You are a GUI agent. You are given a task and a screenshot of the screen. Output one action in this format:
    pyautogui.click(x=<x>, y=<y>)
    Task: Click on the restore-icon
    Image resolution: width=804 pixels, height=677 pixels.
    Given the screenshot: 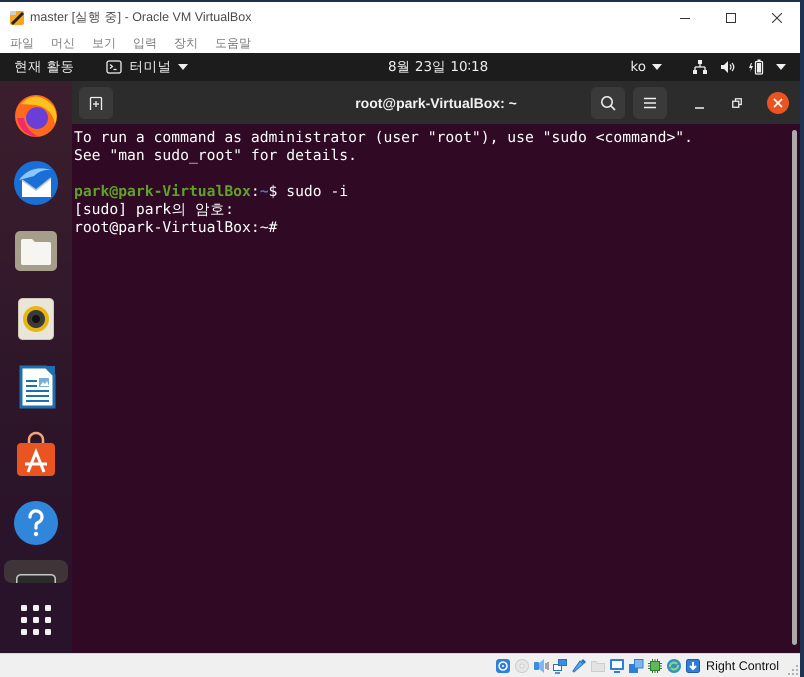 What is the action you would take?
    pyautogui.click(x=737, y=103)
    